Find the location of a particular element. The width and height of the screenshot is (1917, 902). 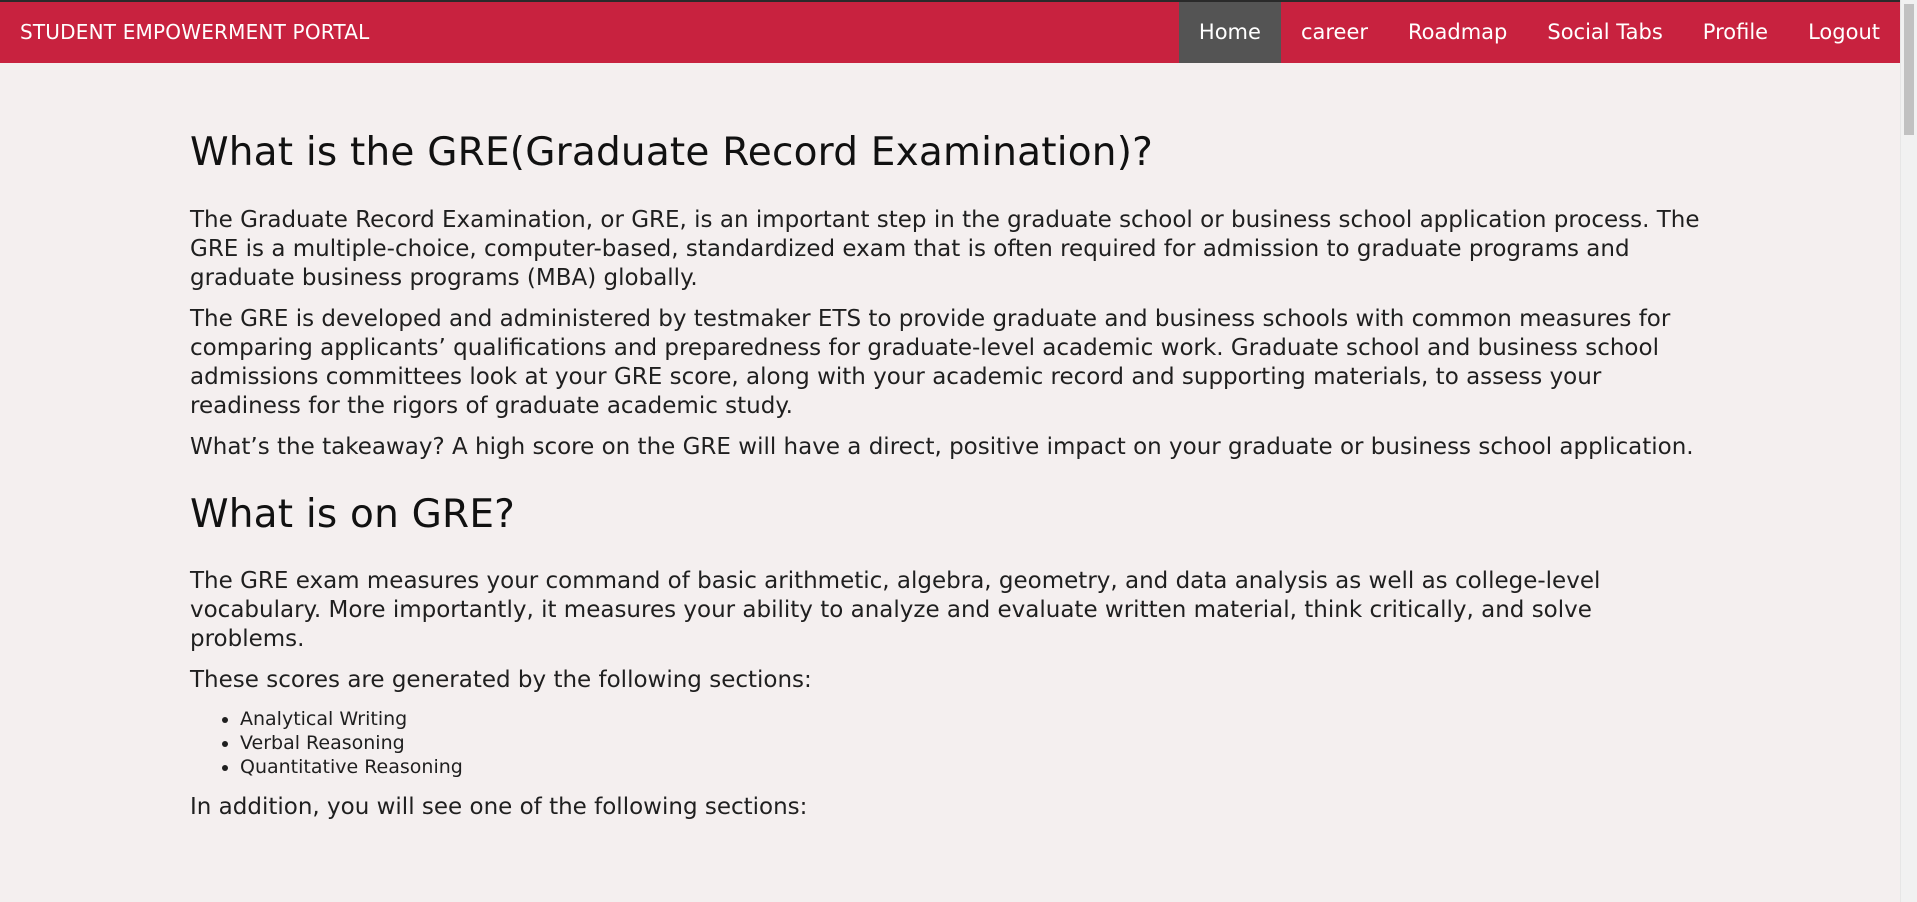

scrollbar-thumb is located at coordinates (1909, 69).